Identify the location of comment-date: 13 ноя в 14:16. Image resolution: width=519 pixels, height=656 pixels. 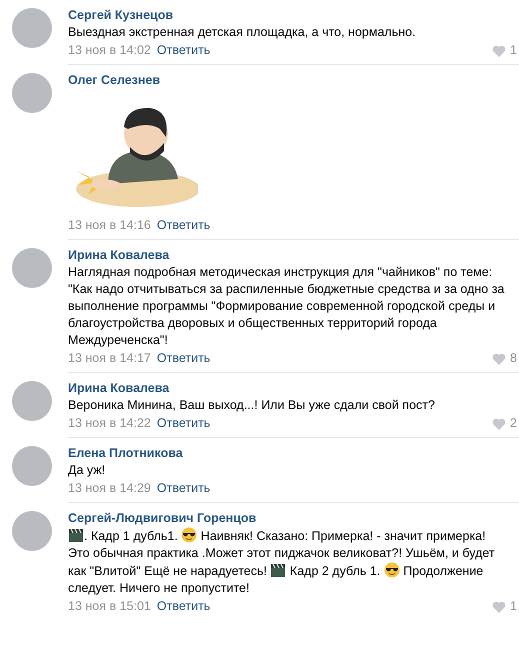
(109, 225).